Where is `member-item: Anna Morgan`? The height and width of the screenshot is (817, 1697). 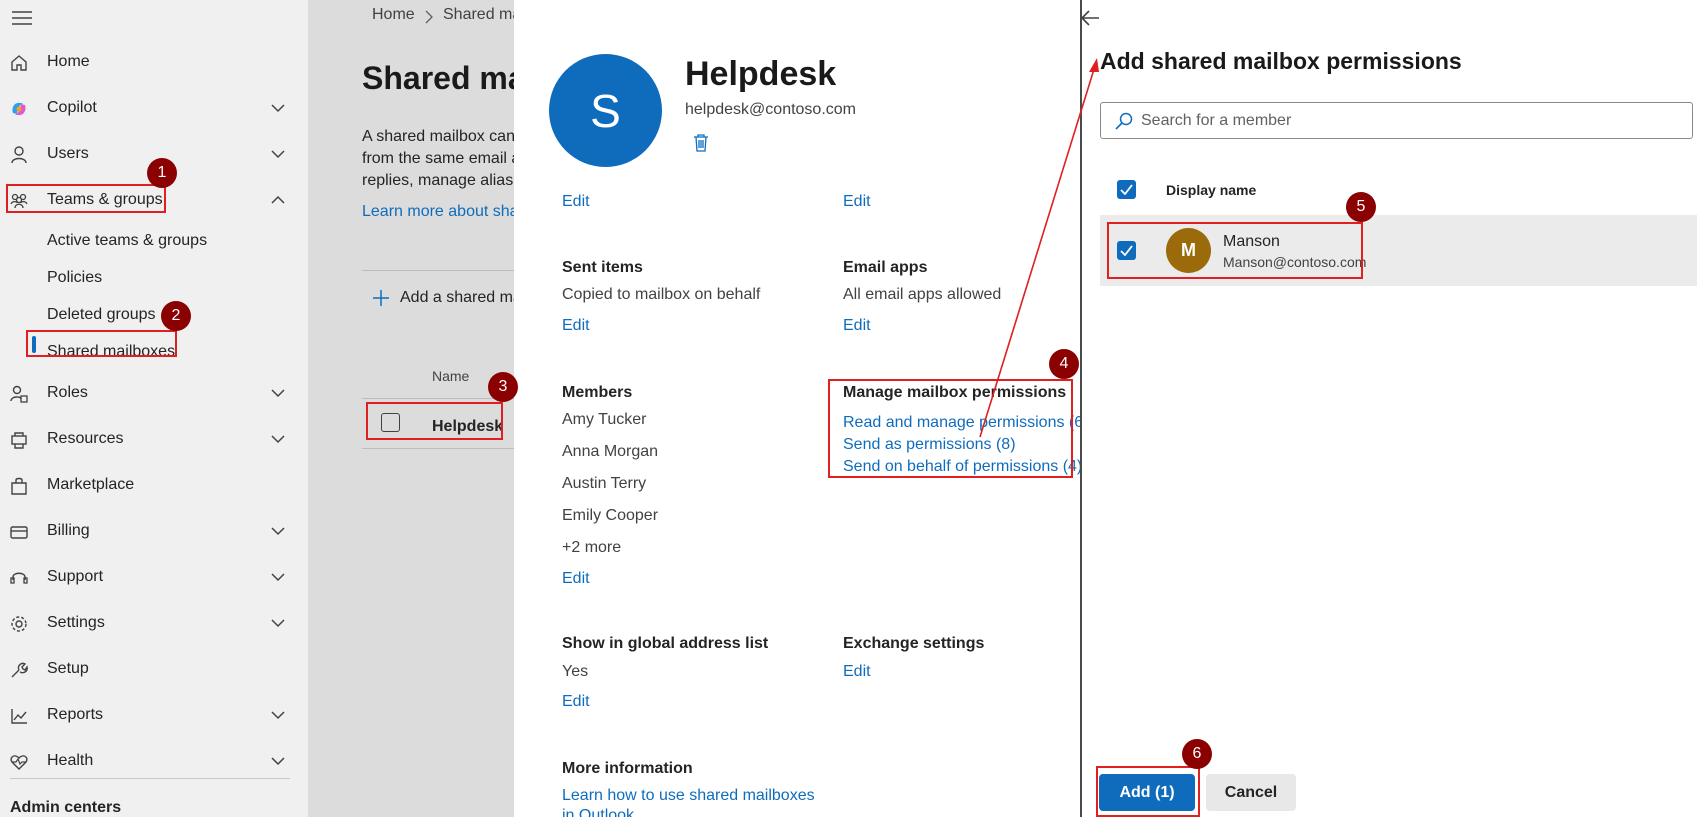
member-item: Anna Morgan is located at coordinates (610, 451).